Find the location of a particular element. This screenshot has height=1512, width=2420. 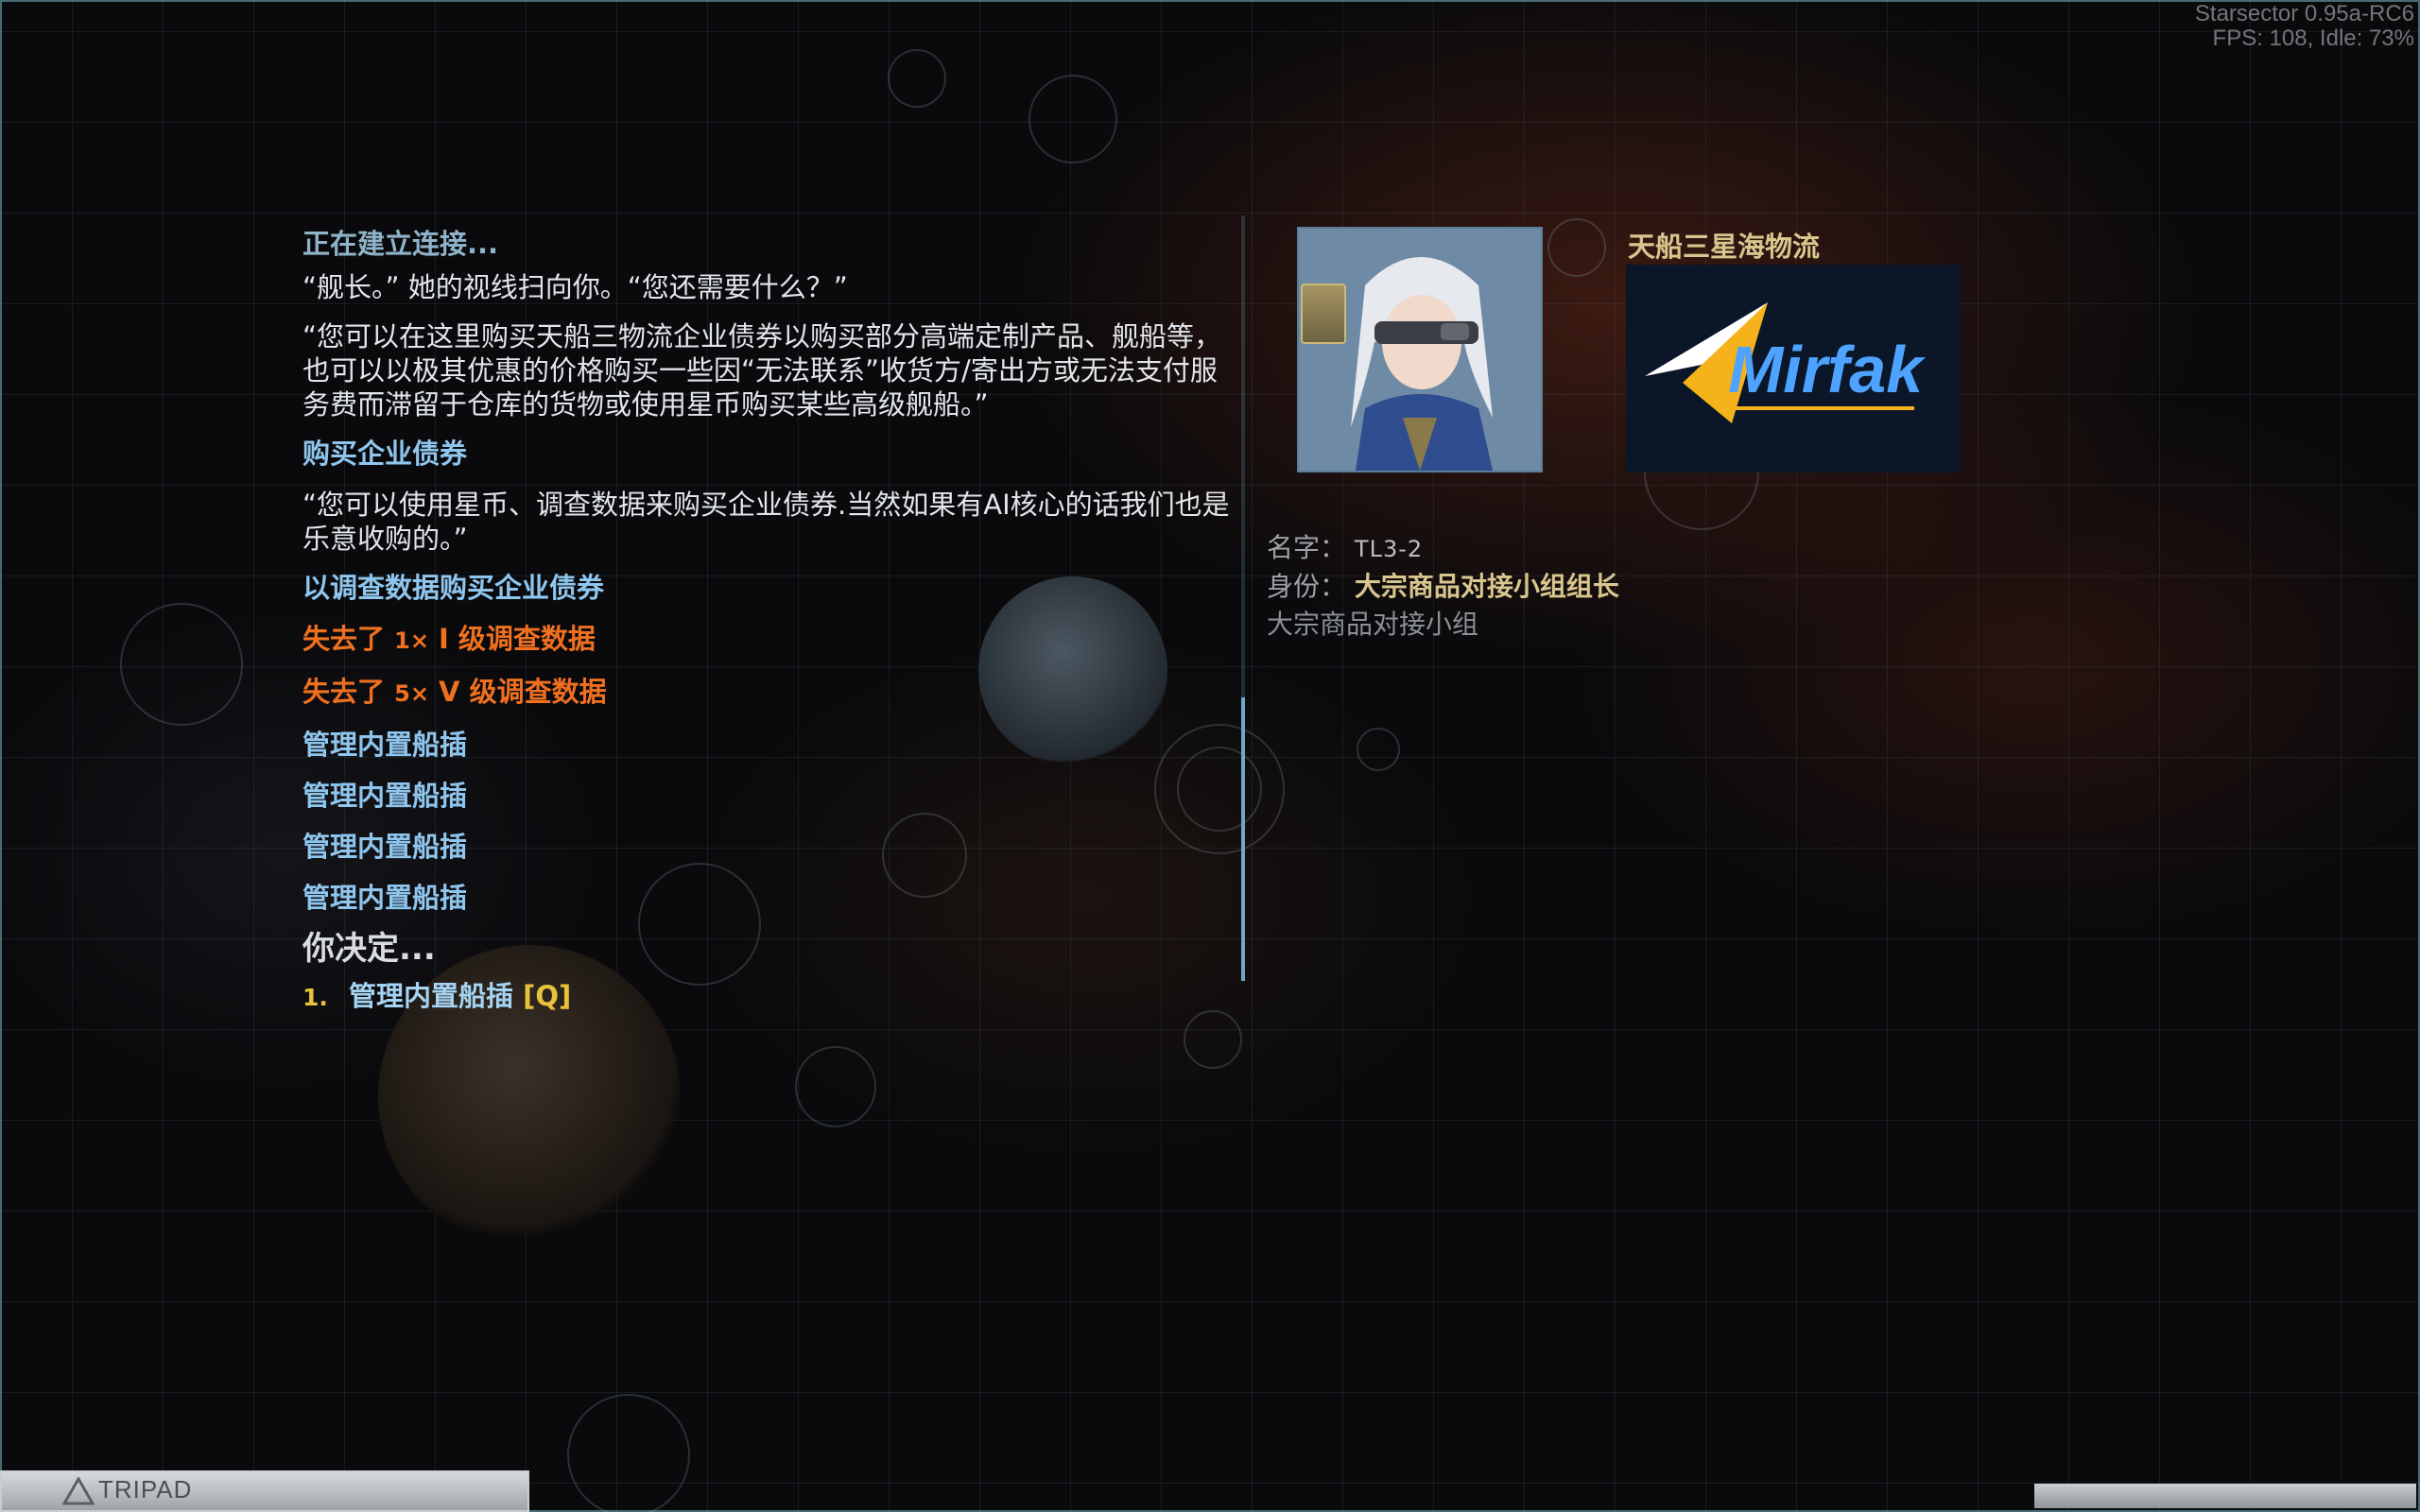

lost-item-notice: 失去了 1× I 级调查数据 is located at coordinates (770, 640).